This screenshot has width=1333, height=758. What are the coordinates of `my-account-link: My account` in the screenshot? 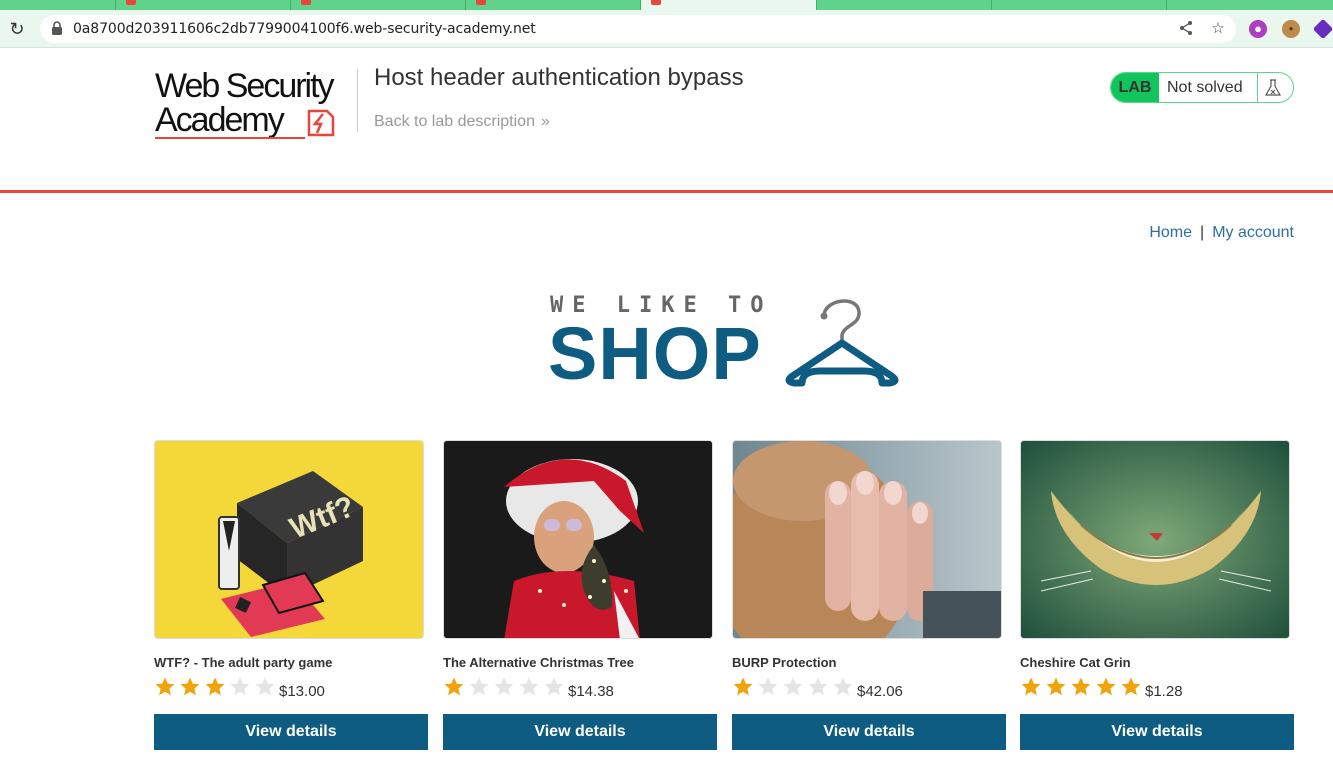 It's located at (1253, 232).